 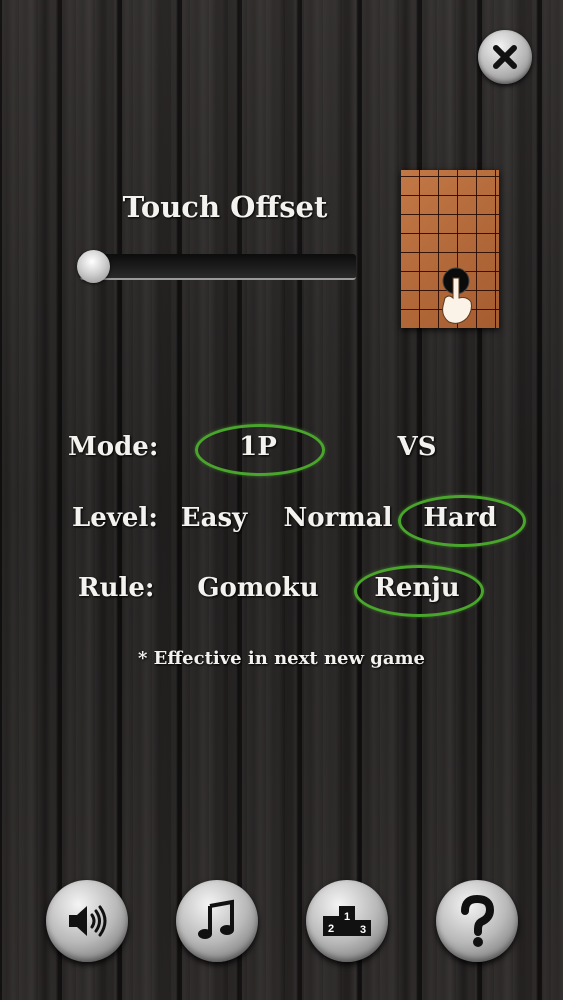 What do you see at coordinates (363, 930) in the screenshot?
I see `podium-number-3: 3` at bounding box center [363, 930].